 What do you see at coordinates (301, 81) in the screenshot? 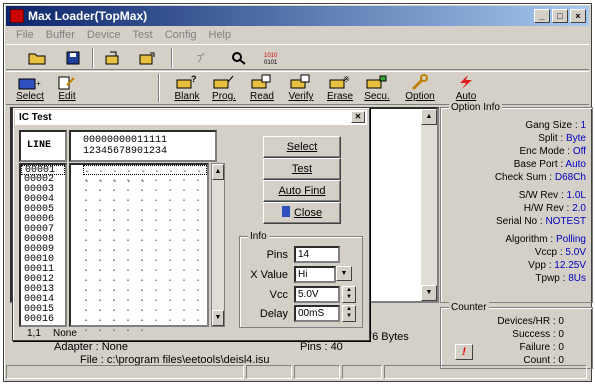
I see `chip-verify-icon` at bounding box center [301, 81].